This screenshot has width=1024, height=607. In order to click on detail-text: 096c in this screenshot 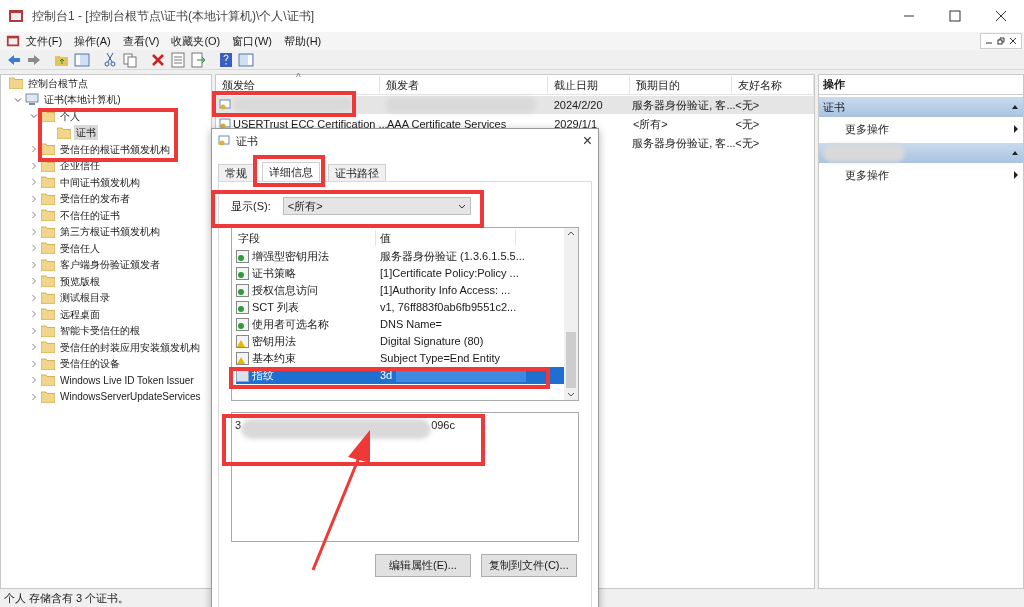, I will do `click(443, 425)`.